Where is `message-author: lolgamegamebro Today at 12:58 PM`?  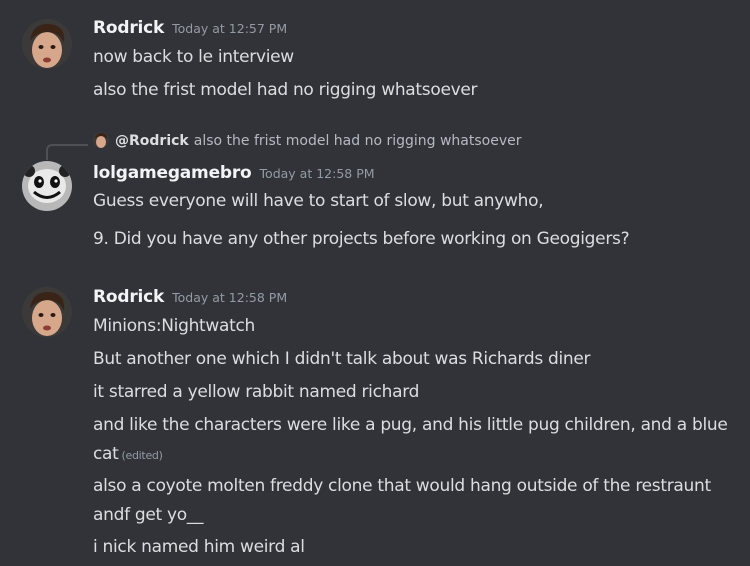 message-author: lolgamegamebro Today at 12:58 PM is located at coordinates (234, 173).